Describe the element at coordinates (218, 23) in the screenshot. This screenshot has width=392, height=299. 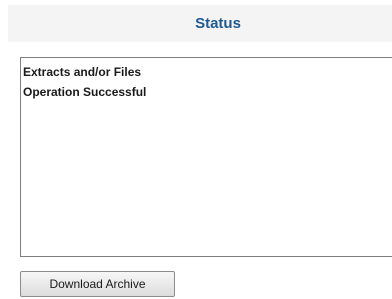
I see `page-title: Status` at that location.